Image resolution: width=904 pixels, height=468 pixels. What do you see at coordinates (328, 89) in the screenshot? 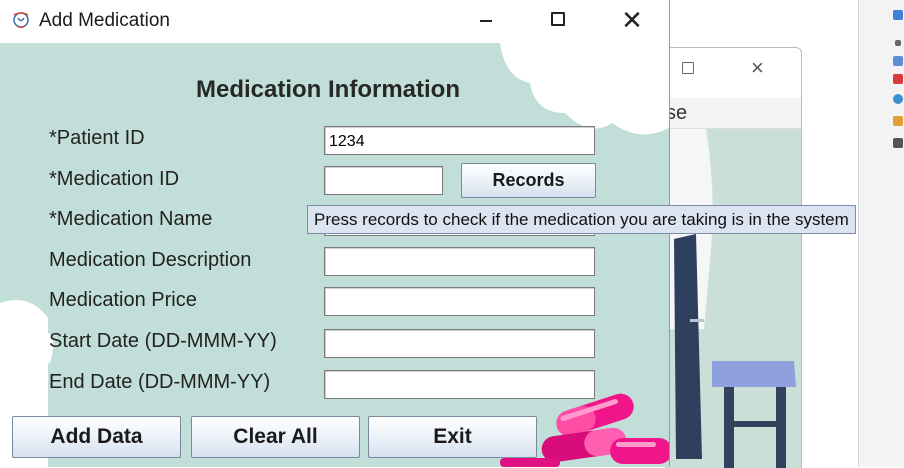
I see `form-heading: Medication Information` at bounding box center [328, 89].